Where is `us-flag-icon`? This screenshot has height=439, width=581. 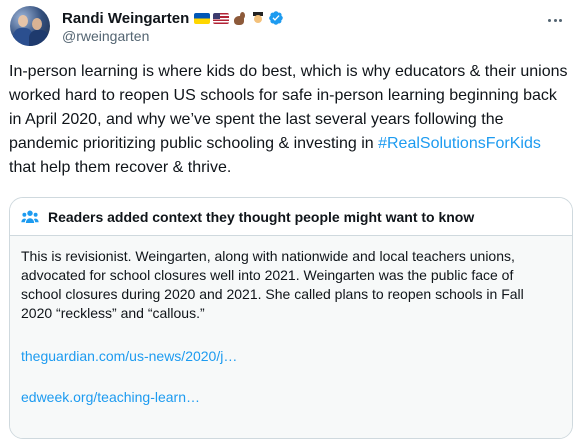 us-flag-icon is located at coordinates (221, 18).